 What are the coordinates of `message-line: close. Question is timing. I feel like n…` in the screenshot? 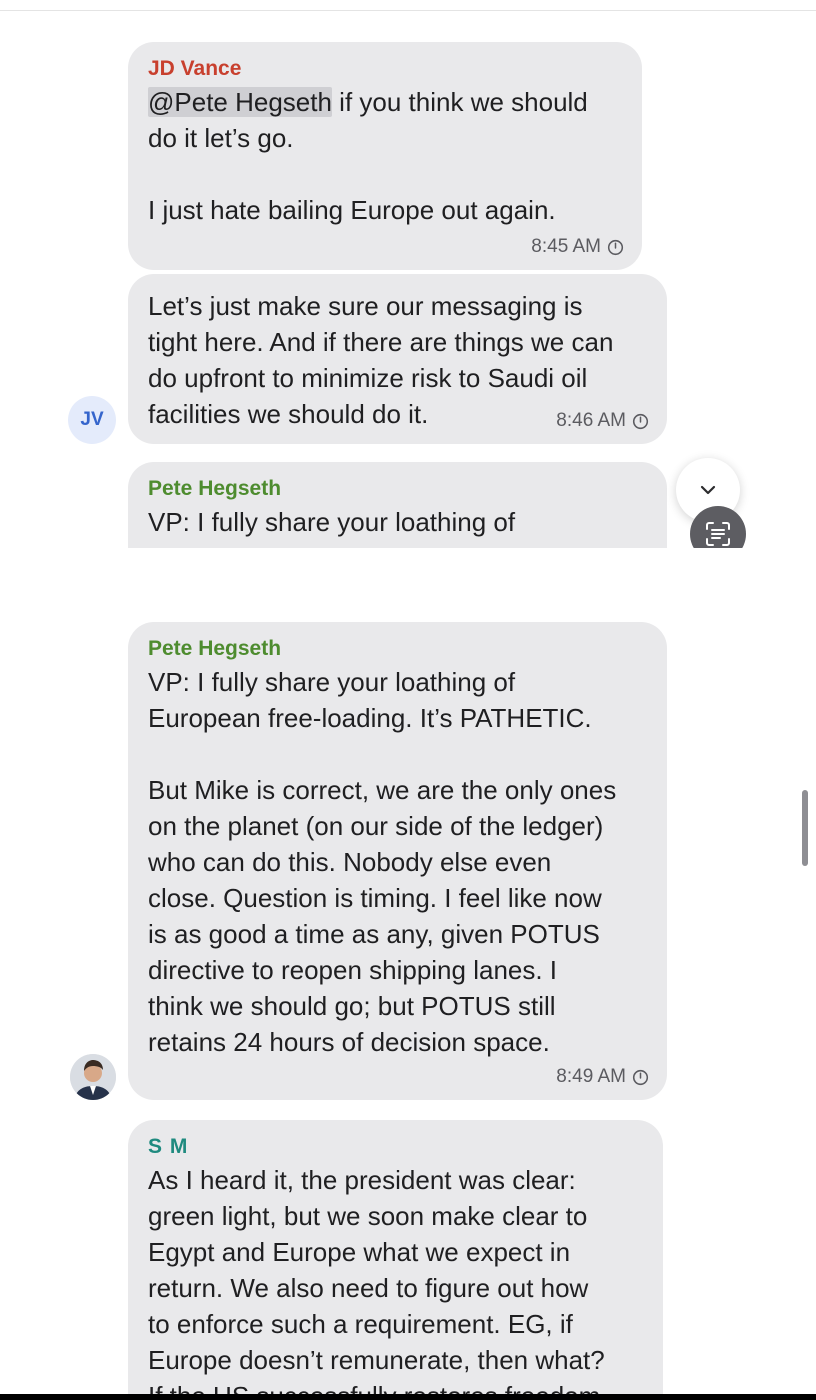 It's located at (375, 898).